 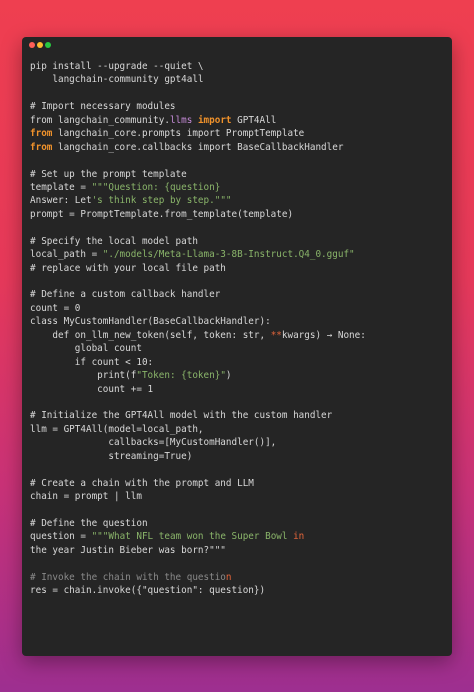 I want to click on code-line: pip install --upgrade --quiet \, so click(x=198, y=66).